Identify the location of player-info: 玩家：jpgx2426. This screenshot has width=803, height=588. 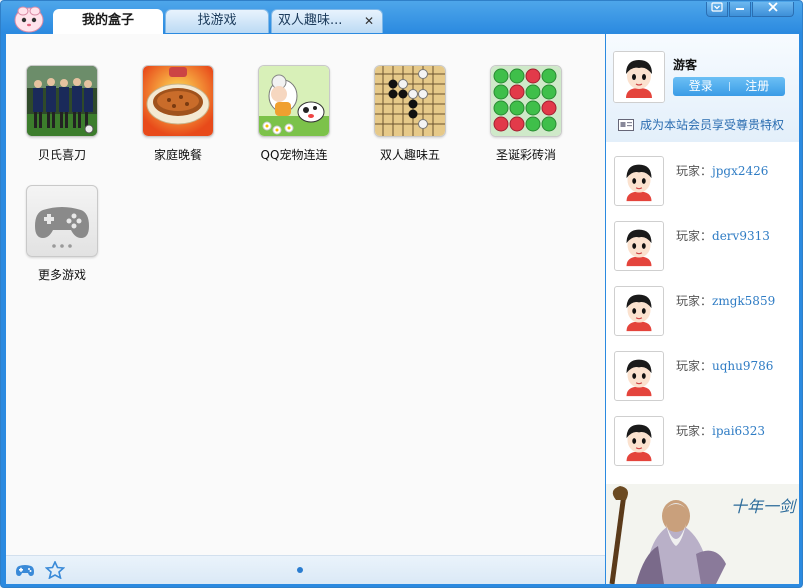
(722, 170).